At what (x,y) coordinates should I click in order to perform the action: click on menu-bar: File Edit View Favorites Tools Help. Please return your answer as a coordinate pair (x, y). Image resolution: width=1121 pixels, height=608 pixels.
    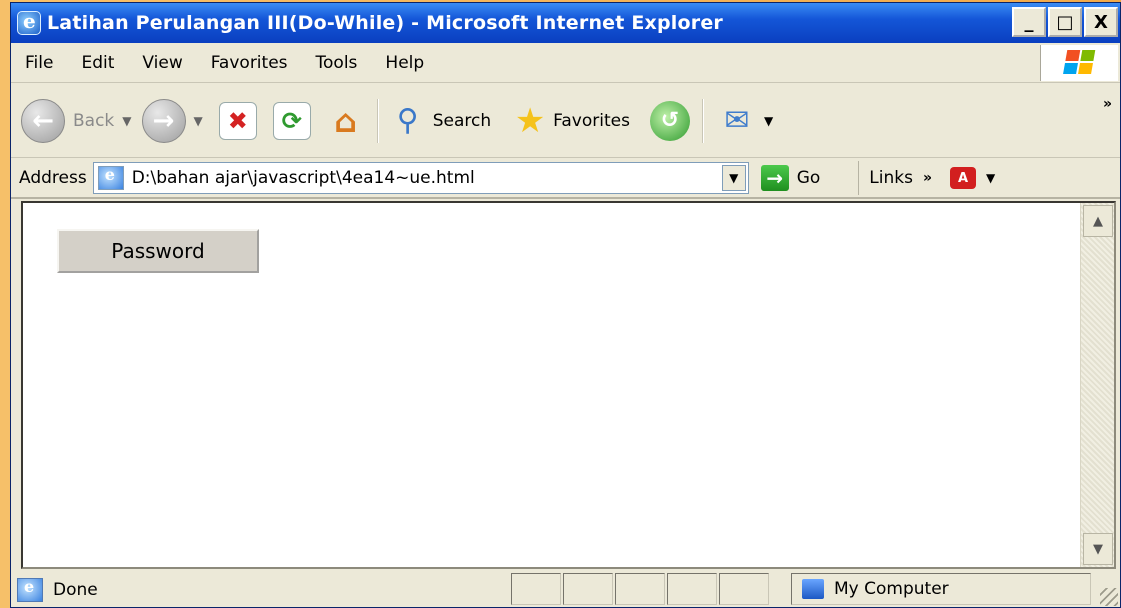
    Looking at the image, I should click on (565, 63).